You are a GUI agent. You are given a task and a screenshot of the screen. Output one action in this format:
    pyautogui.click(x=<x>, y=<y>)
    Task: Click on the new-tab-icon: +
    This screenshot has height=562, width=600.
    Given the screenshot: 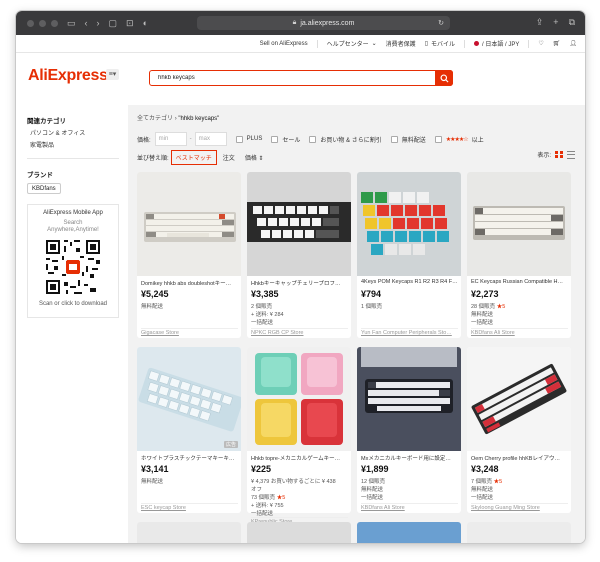 What is the action you would take?
    pyautogui.click(x=555, y=22)
    